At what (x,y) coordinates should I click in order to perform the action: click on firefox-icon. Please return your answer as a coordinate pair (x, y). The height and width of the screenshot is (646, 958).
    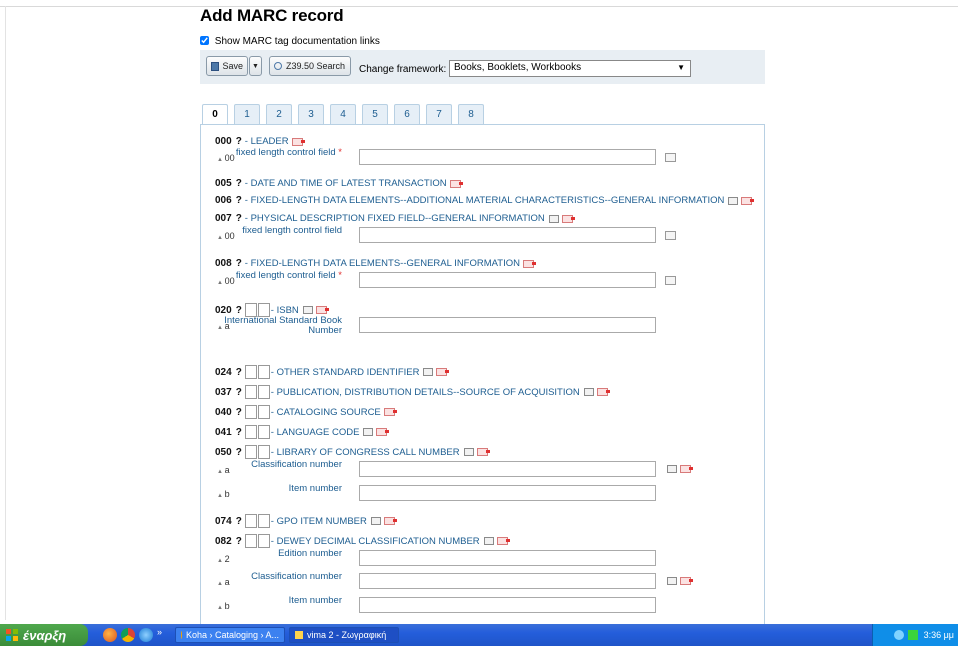
    Looking at the image, I should click on (110, 635).